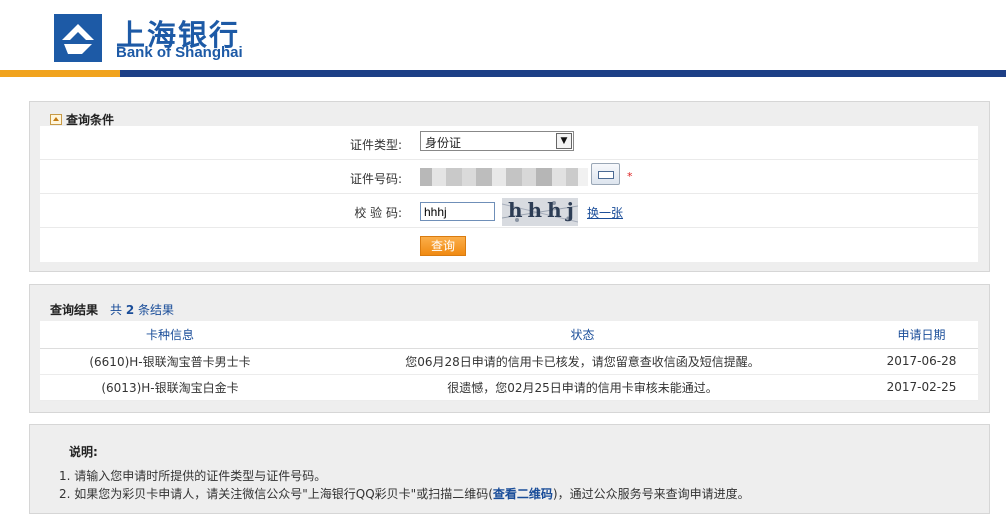  I want to click on view-qrcode-link: 查看二维码, so click(523, 494).